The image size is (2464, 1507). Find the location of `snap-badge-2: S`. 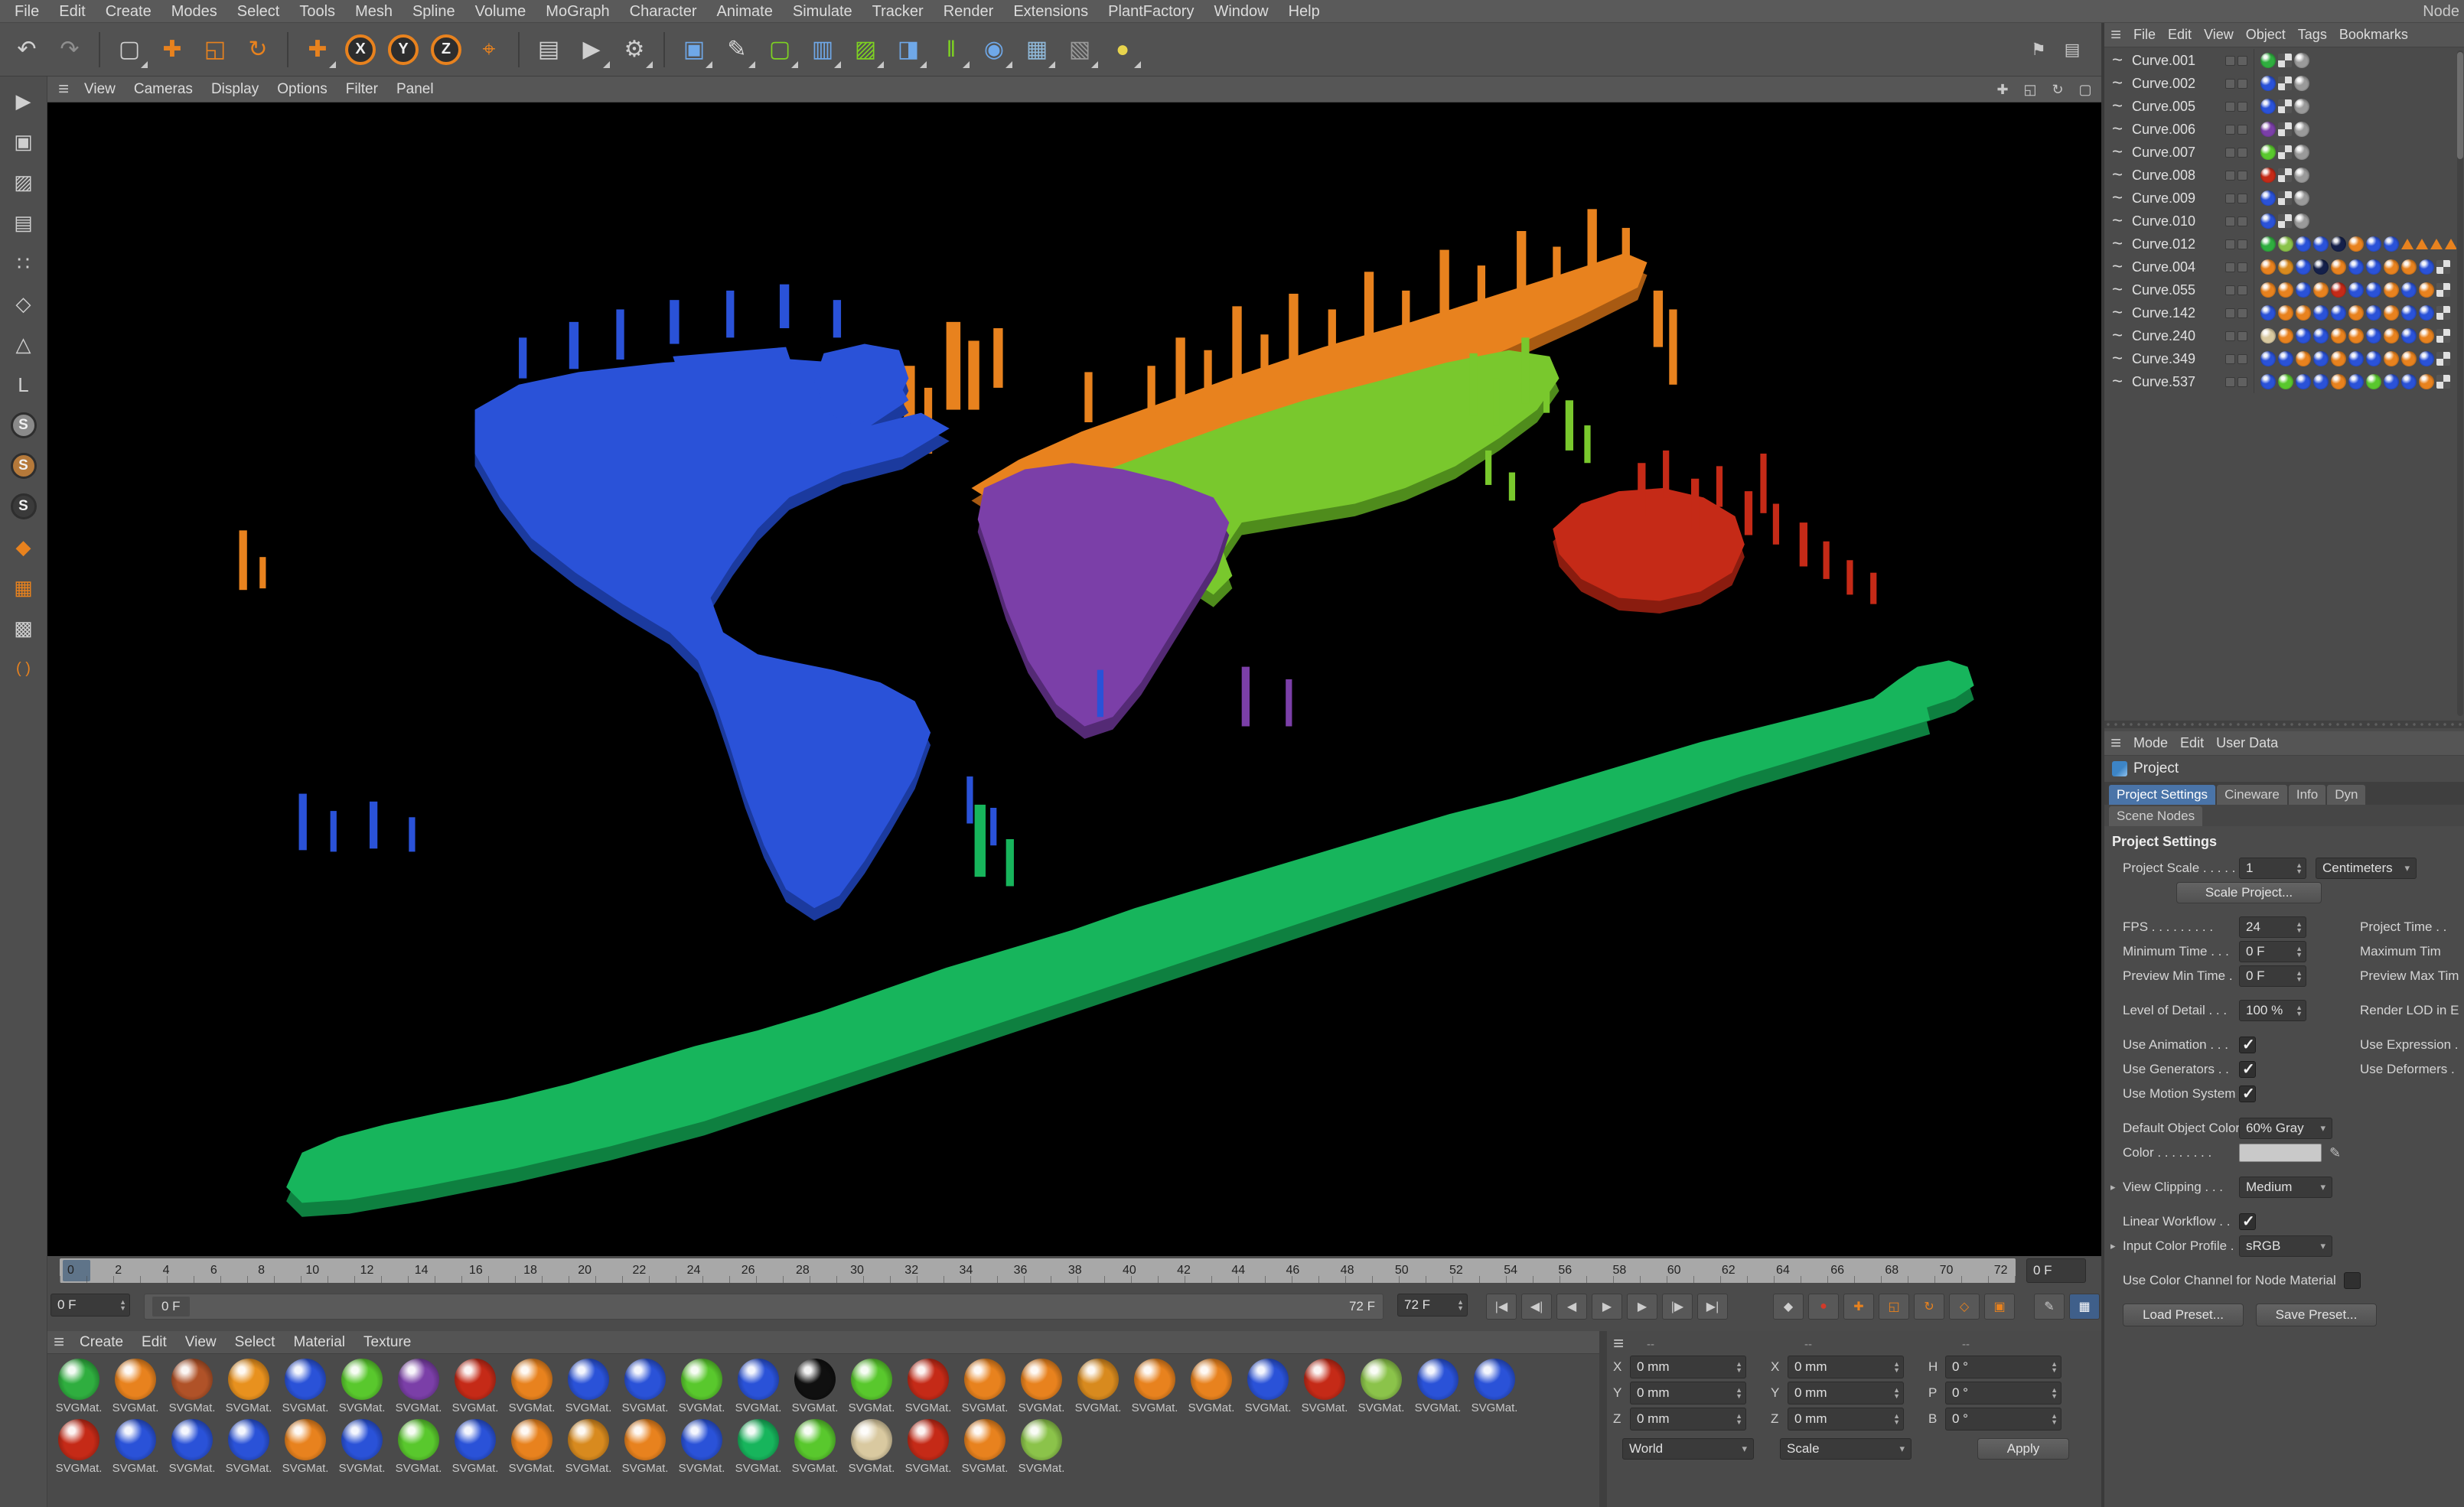

snap-badge-2: S is located at coordinates (24, 466).